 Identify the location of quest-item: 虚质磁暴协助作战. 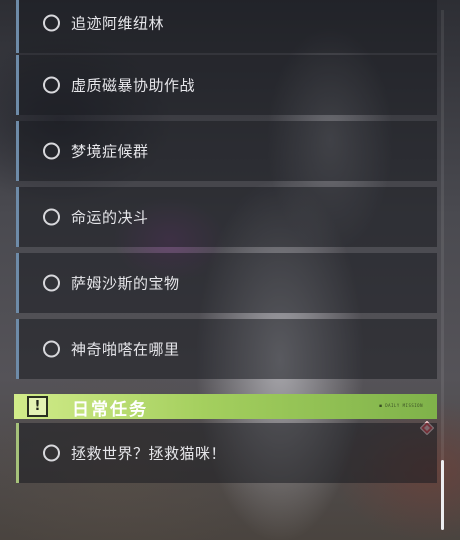
(226, 85).